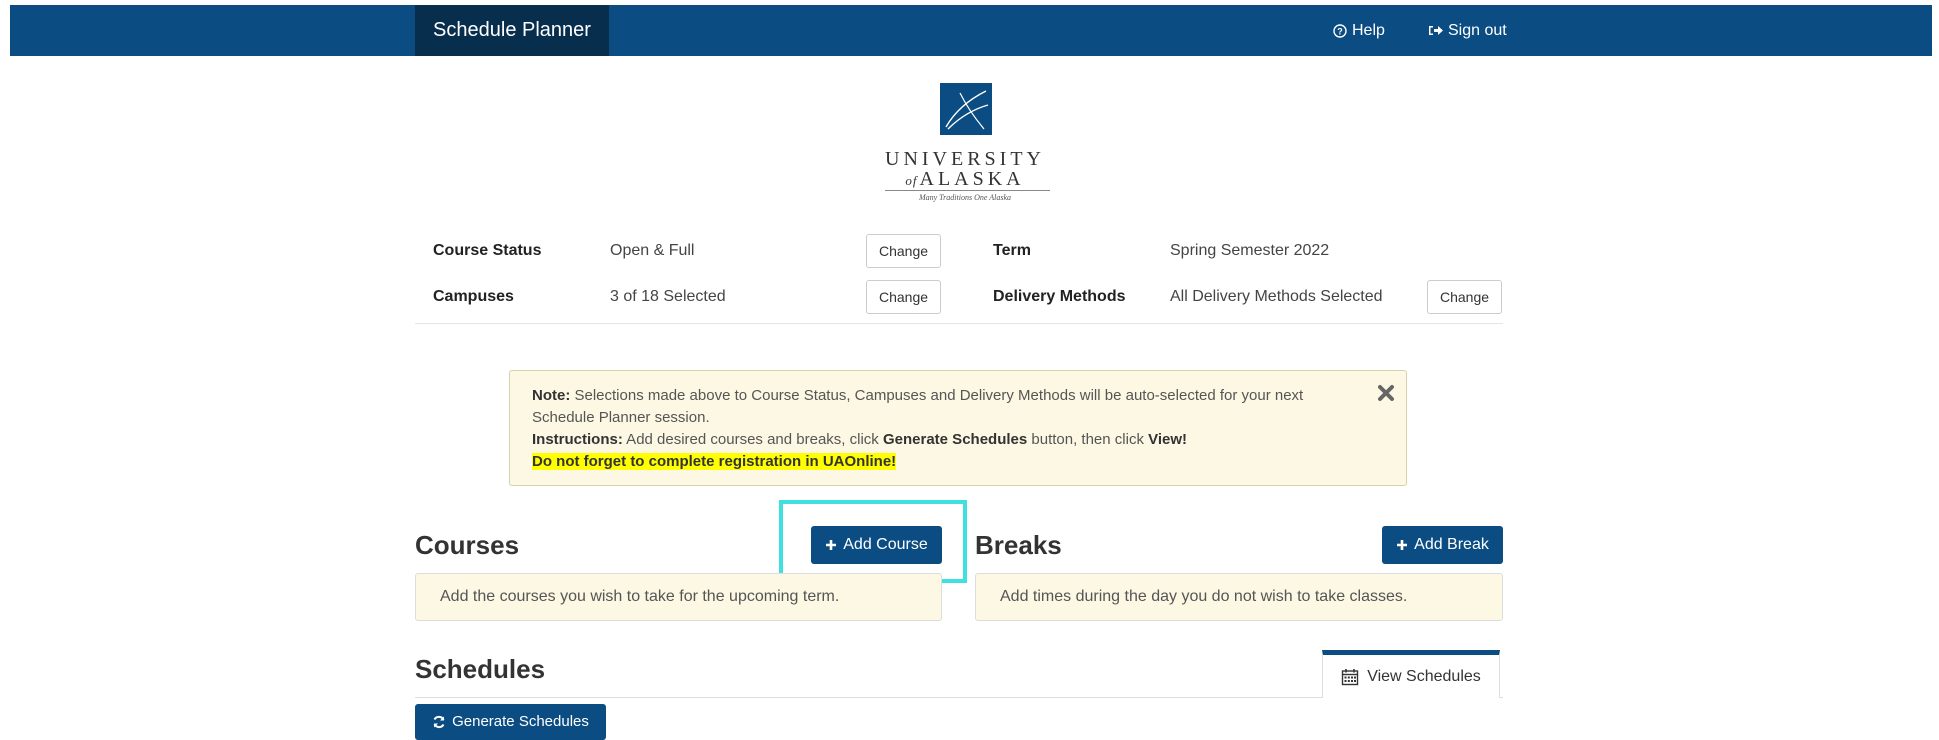  Describe the element at coordinates (972, 179) in the screenshot. I see `logo-alaska-word: ALASKA` at that location.